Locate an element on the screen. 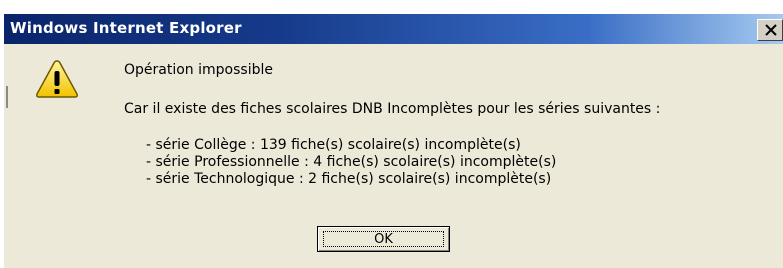  close-button is located at coordinates (770, 30).